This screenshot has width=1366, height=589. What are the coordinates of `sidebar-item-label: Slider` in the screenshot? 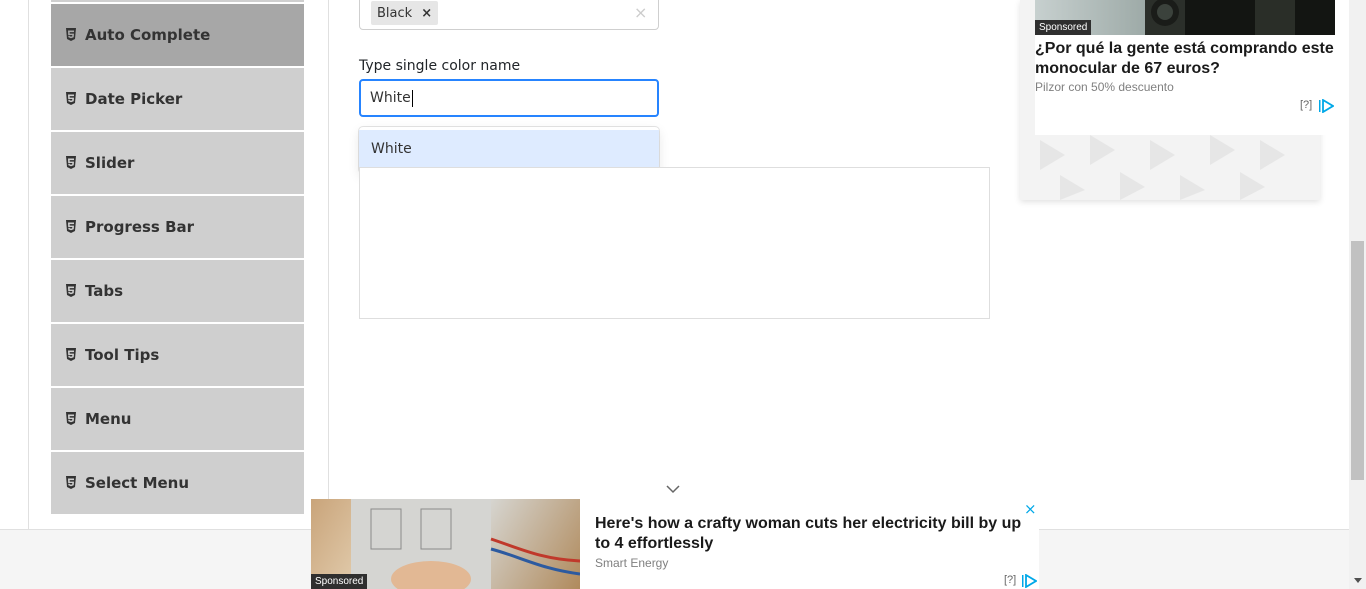 It's located at (110, 163).